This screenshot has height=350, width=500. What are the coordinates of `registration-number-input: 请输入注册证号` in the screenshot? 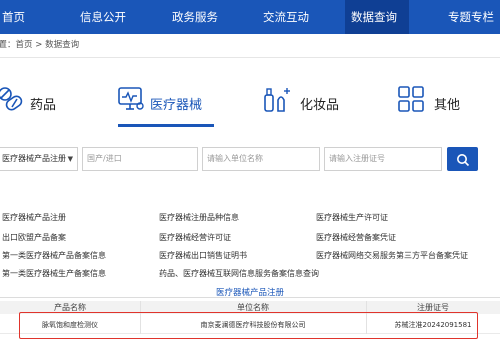 It's located at (383, 159).